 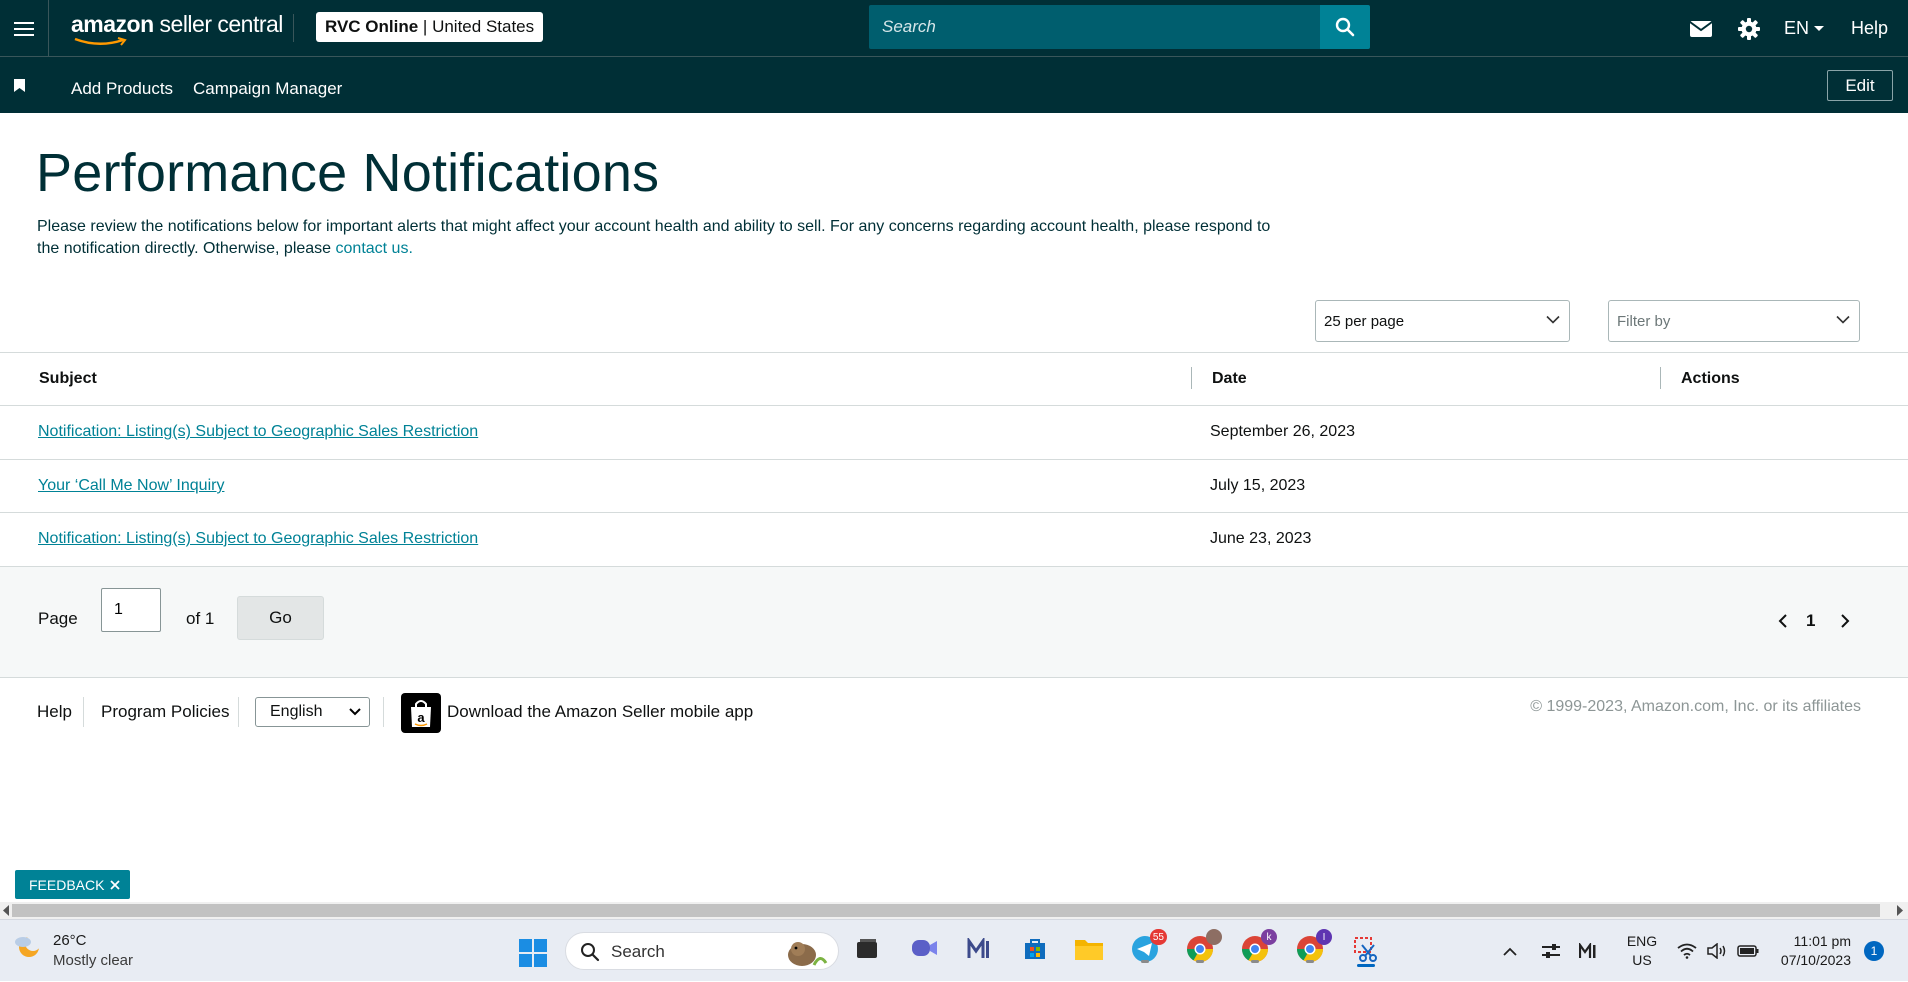 What do you see at coordinates (1158, 937) in the screenshot?
I see `telegram-badge: 55` at bounding box center [1158, 937].